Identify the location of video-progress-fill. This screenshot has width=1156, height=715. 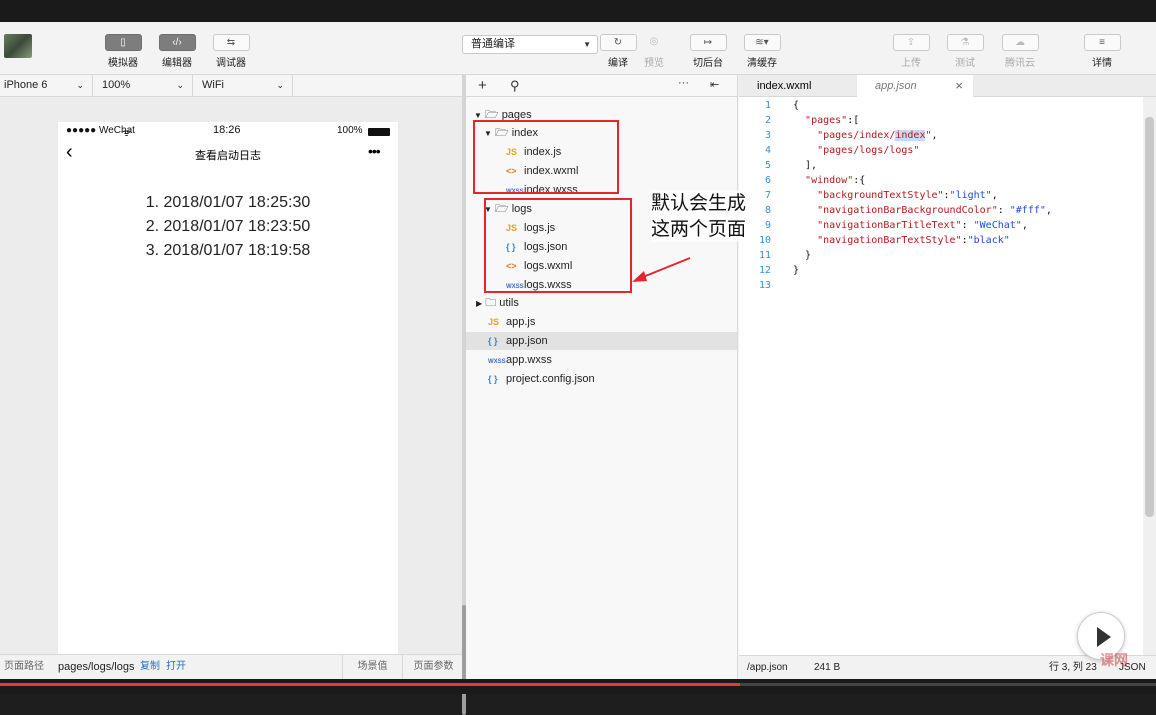
(370, 684).